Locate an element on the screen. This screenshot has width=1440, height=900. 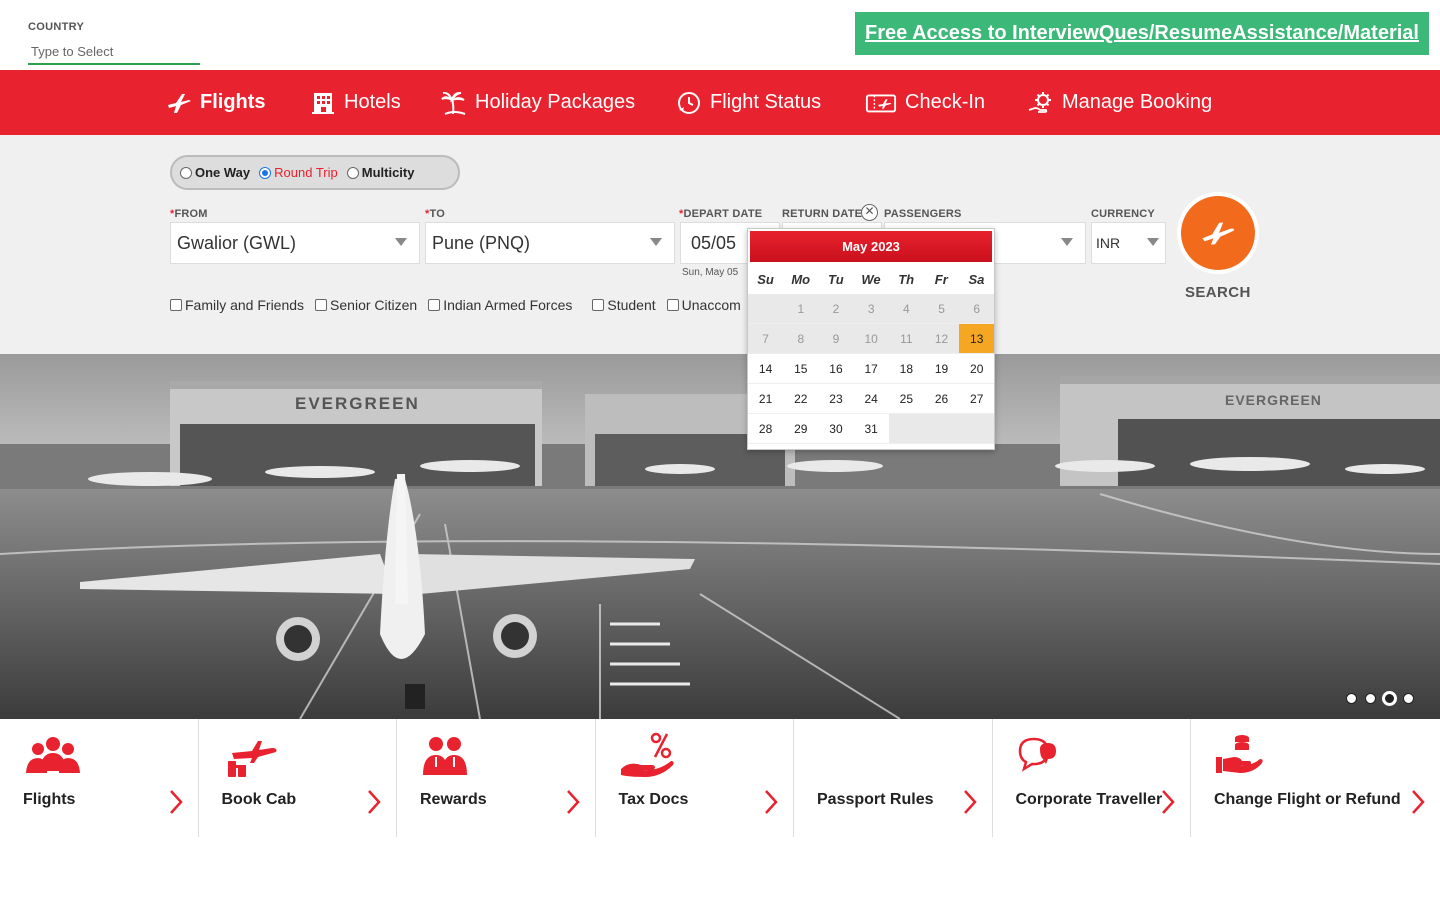
ticket-icon is located at coordinates (881, 103).